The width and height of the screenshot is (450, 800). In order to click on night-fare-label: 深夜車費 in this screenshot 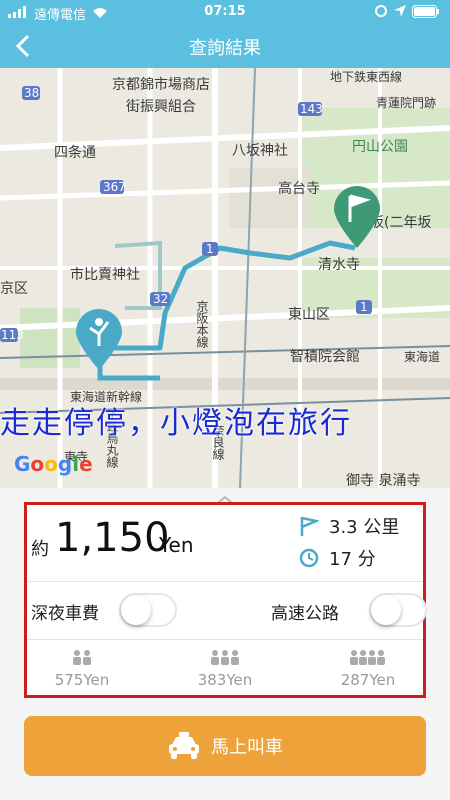, I will do `click(65, 614)`.